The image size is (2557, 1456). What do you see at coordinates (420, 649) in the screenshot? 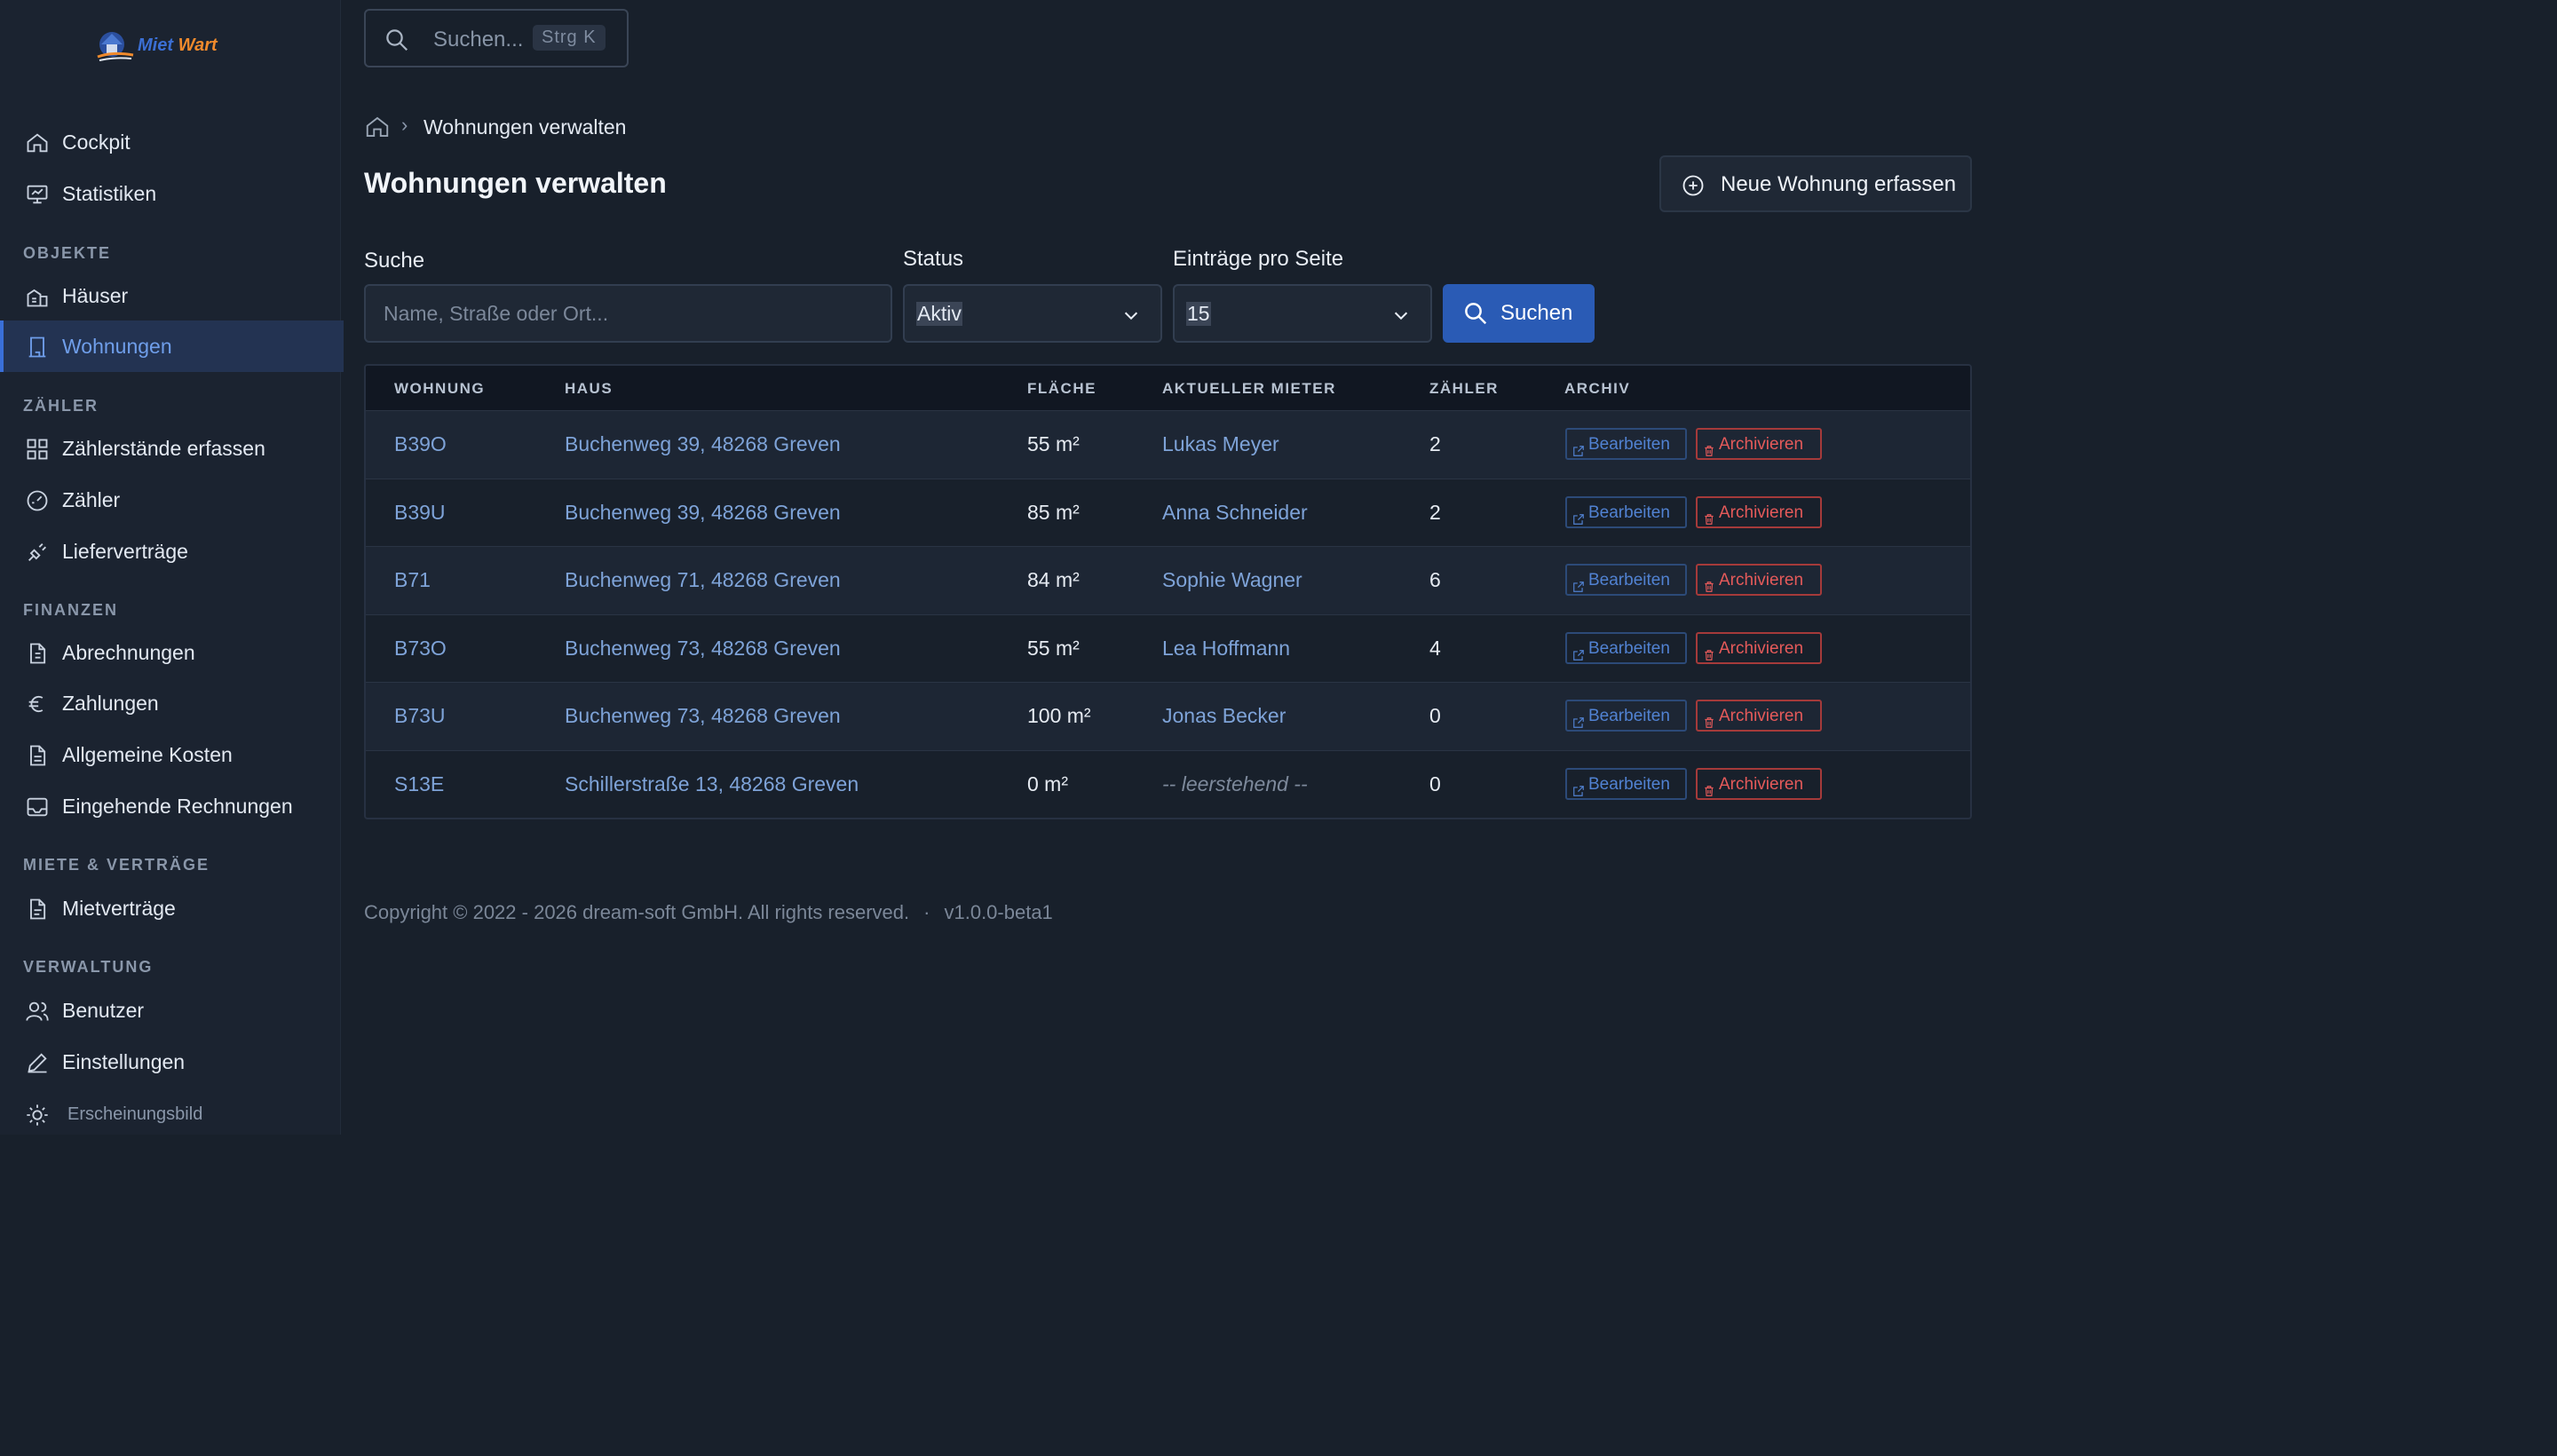
I see `cell-unit: B73O` at bounding box center [420, 649].